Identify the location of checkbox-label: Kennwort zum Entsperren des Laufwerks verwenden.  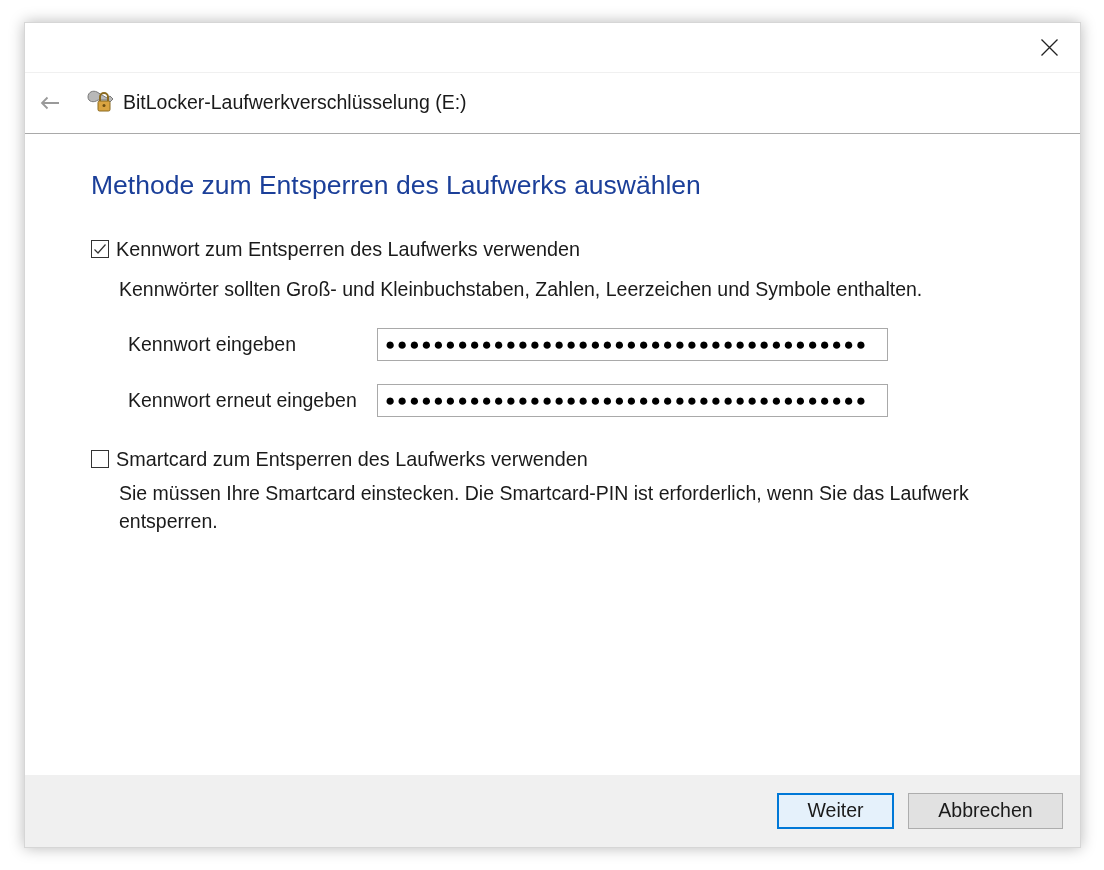
(348, 249).